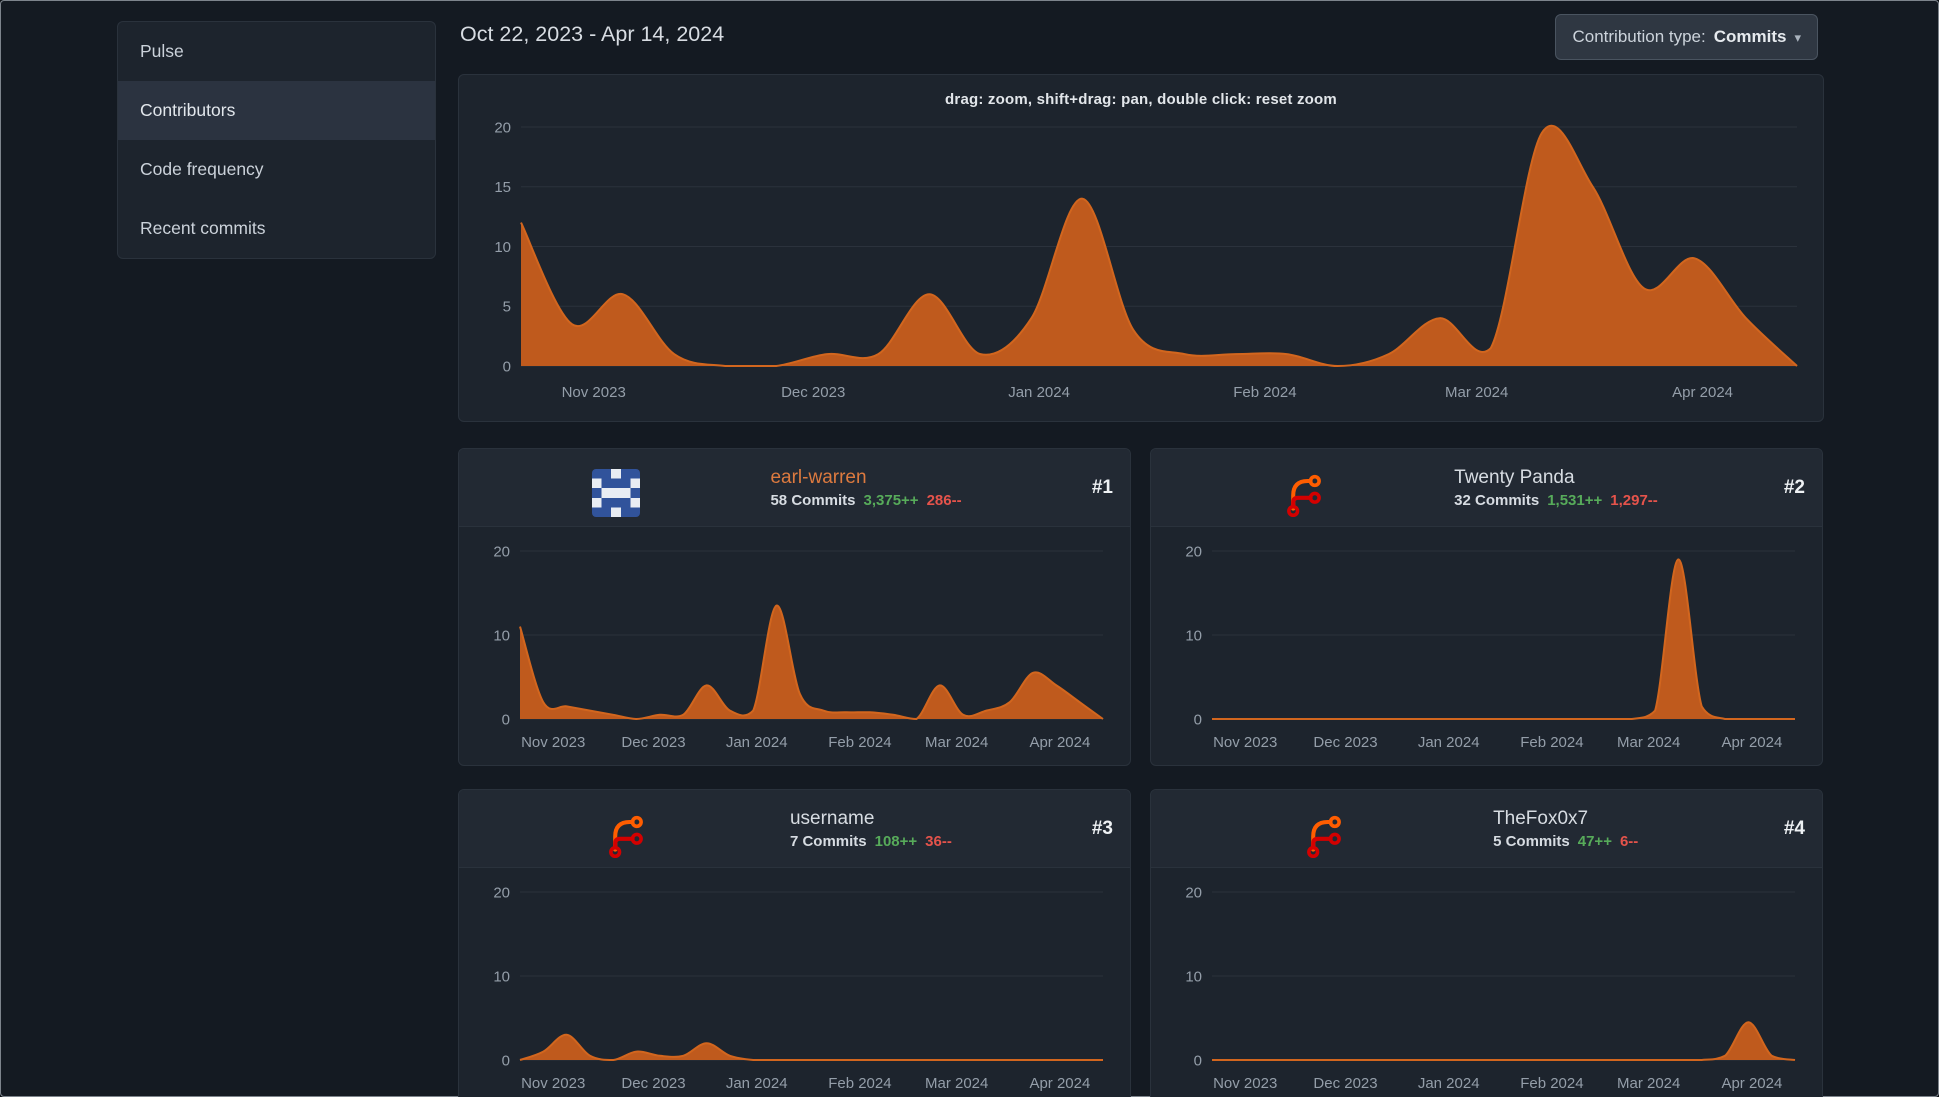 The width and height of the screenshot is (1939, 1097). I want to click on additions-count: 108++, so click(896, 841).